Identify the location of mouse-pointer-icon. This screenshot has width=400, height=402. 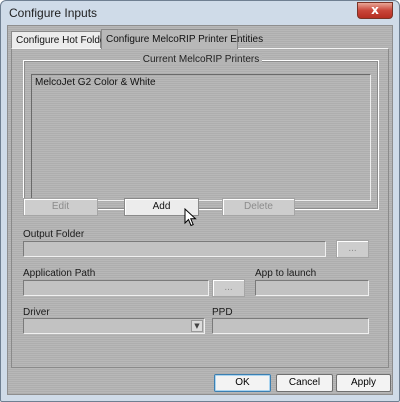
(190, 217).